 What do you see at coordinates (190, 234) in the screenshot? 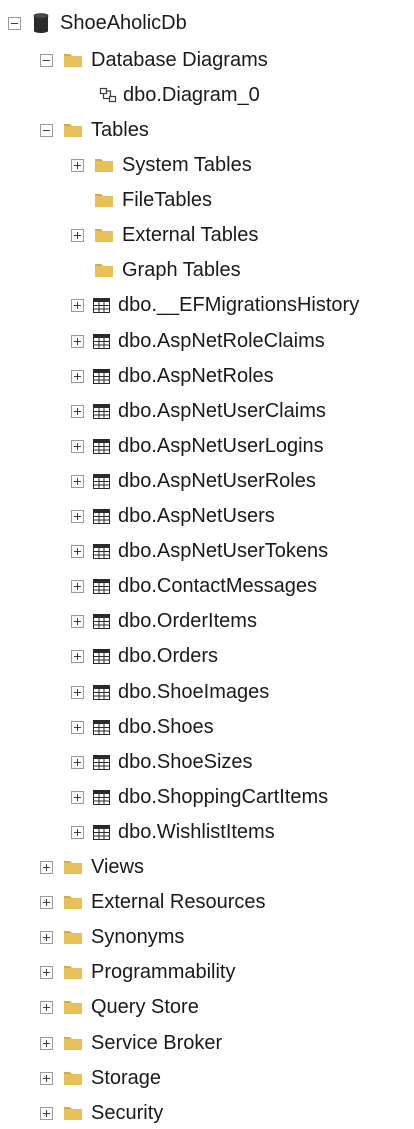
I see `folder-label: External Tables` at bounding box center [190, 234].